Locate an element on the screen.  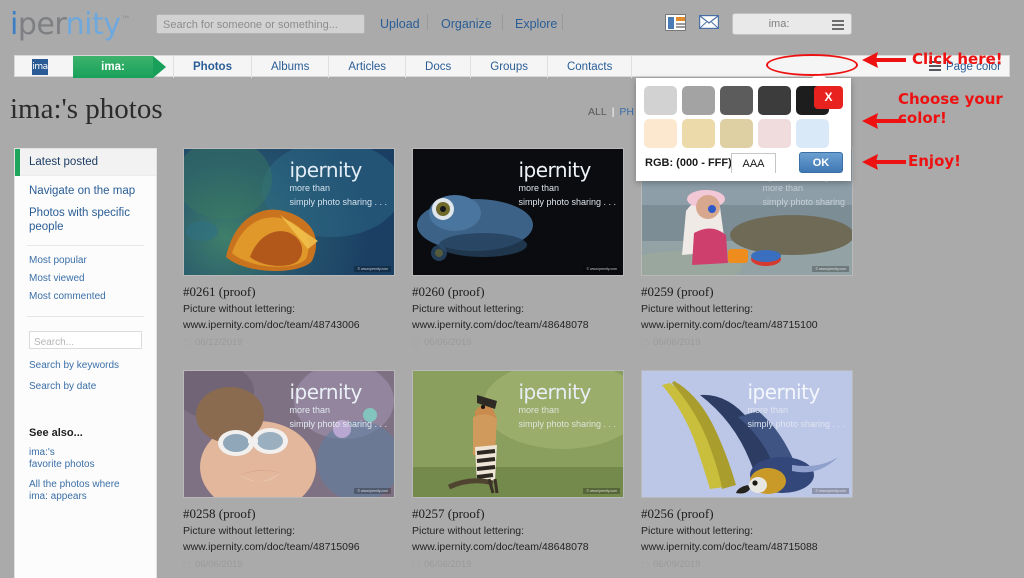
sidebar-search-input is located at coordinates (85, 342).